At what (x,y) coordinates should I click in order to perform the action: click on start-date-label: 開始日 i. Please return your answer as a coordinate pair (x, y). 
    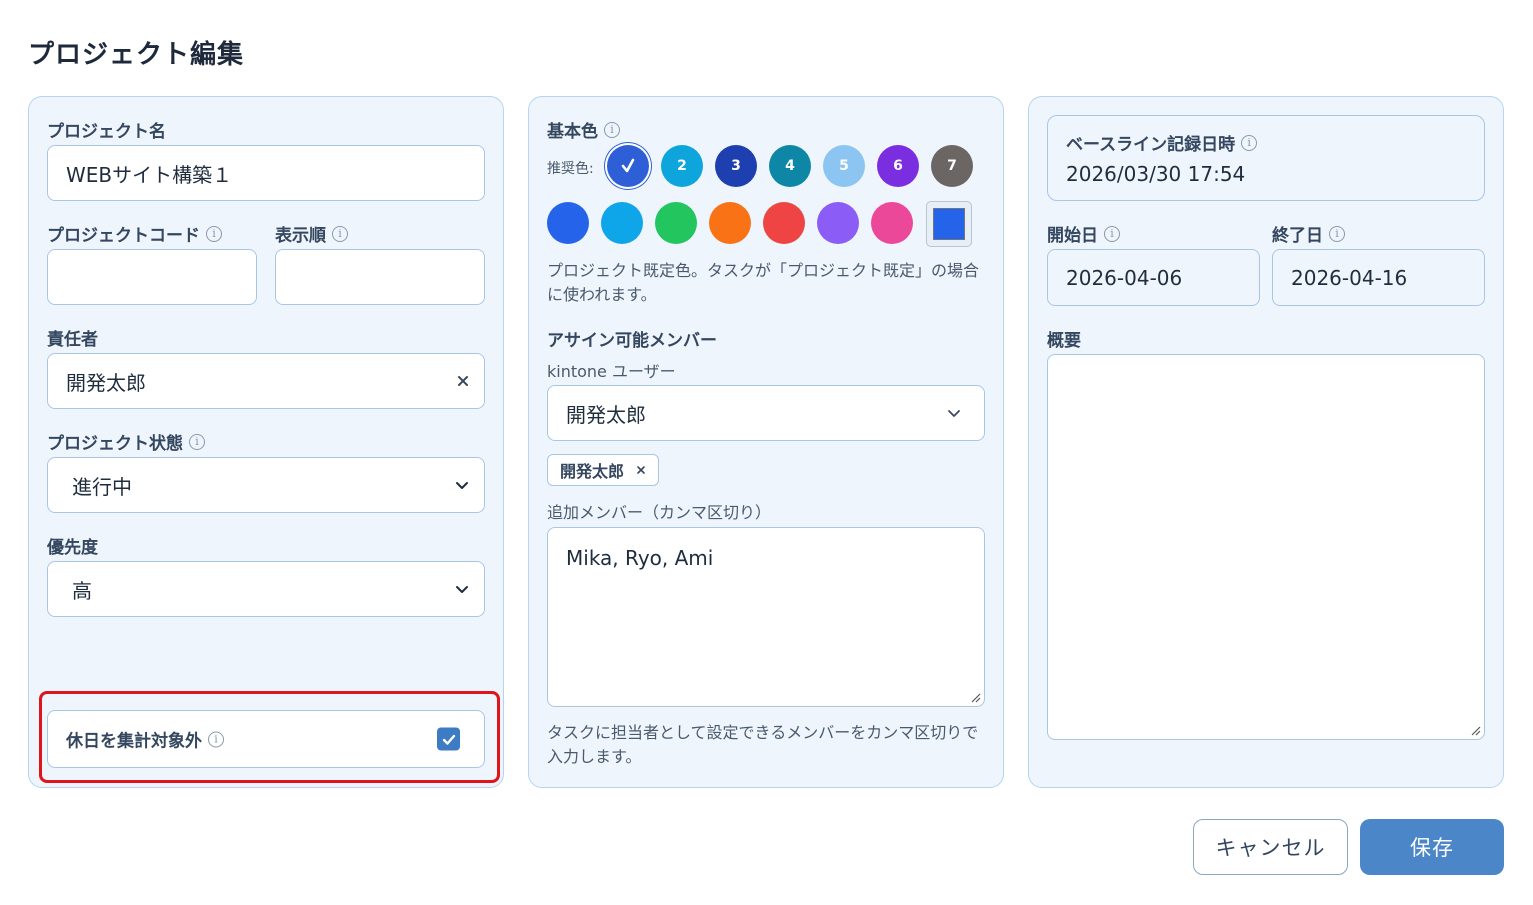
    Looking at the image, I should click on (1083, 233).